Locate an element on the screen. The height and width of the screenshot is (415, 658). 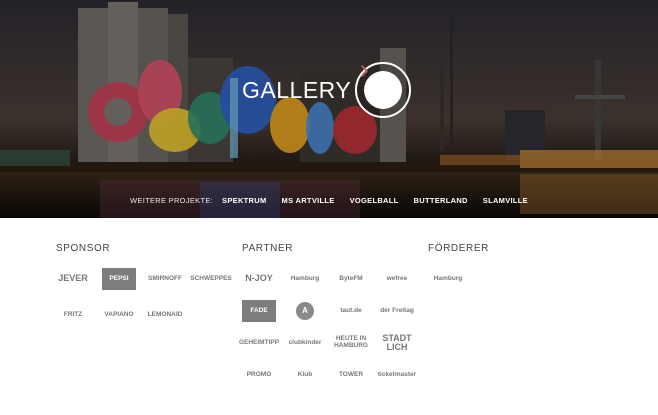
more-projects-label: WEITERE PROJEKTE: is located at coordinates (172, 200).